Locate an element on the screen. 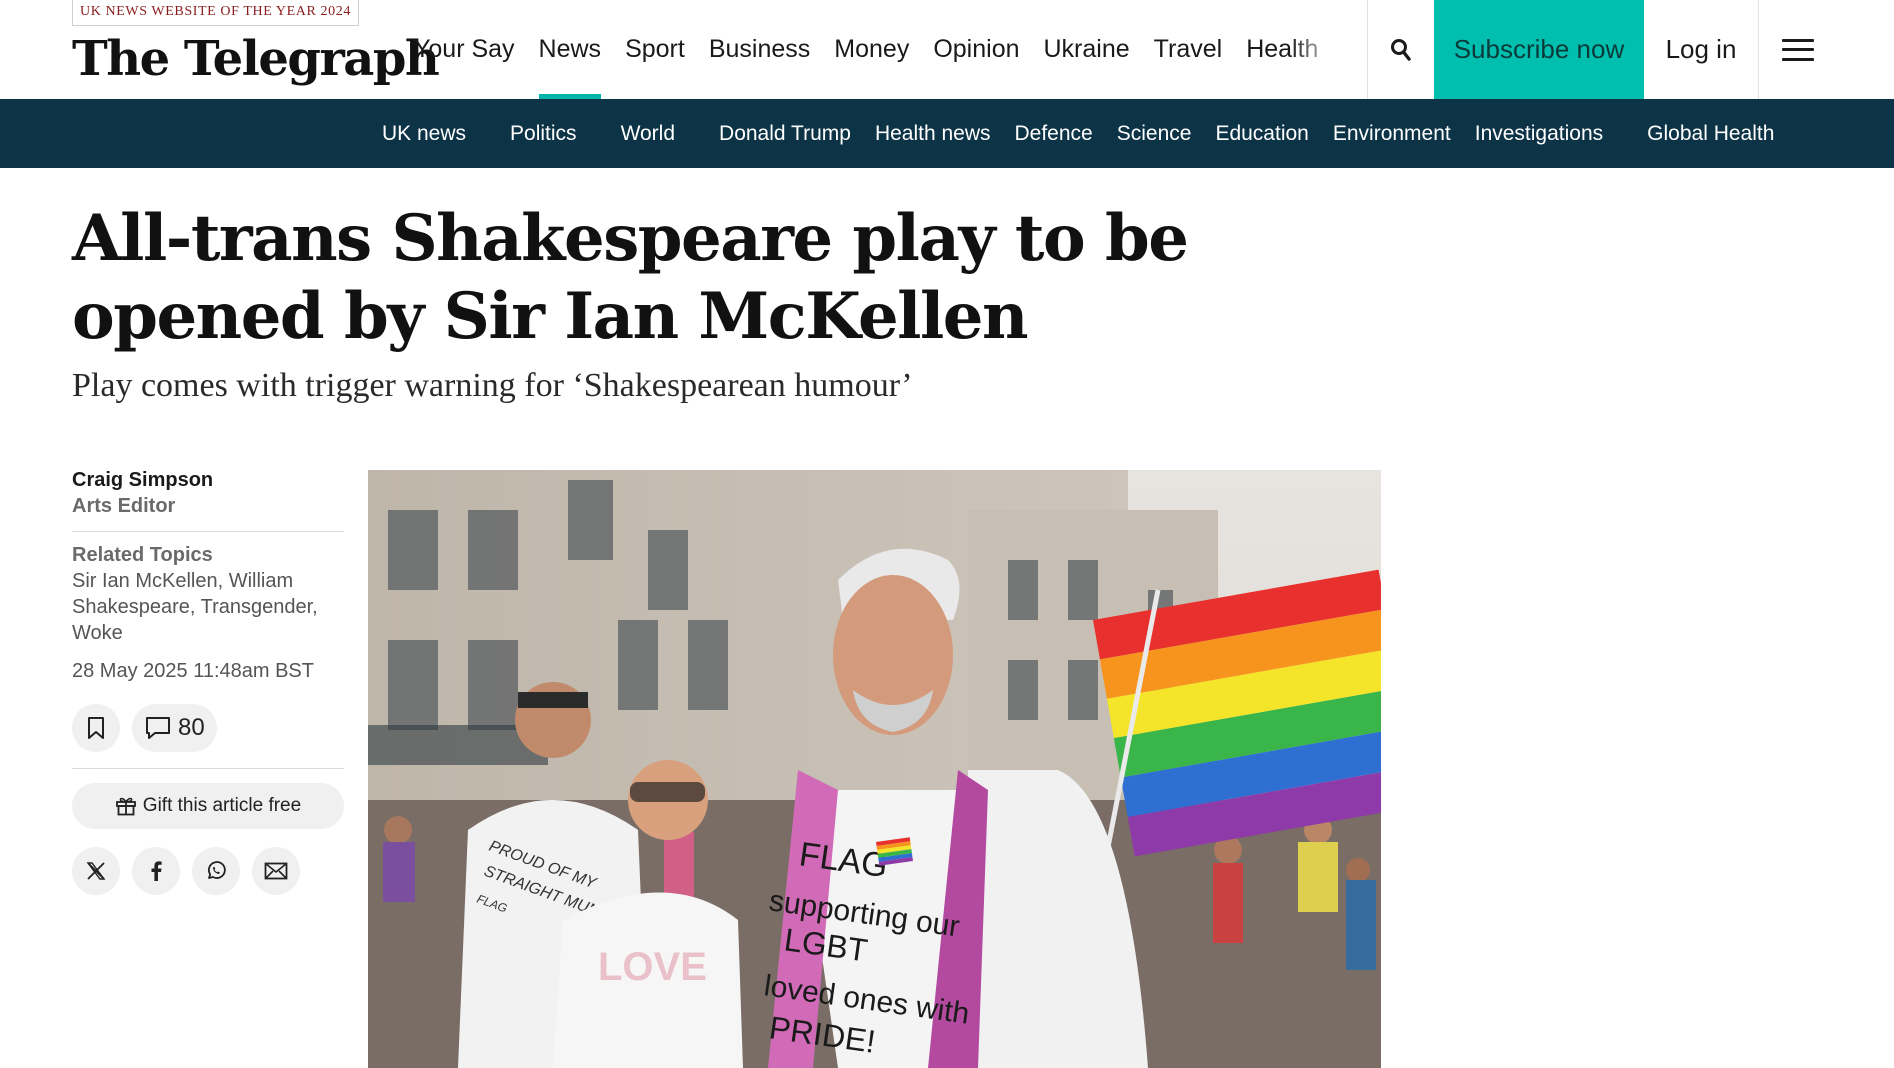 Image resolution: width=1894 pixels, height=1068 pixels. gift-article-label: Gift this article free is located at coordinates (222, 805).